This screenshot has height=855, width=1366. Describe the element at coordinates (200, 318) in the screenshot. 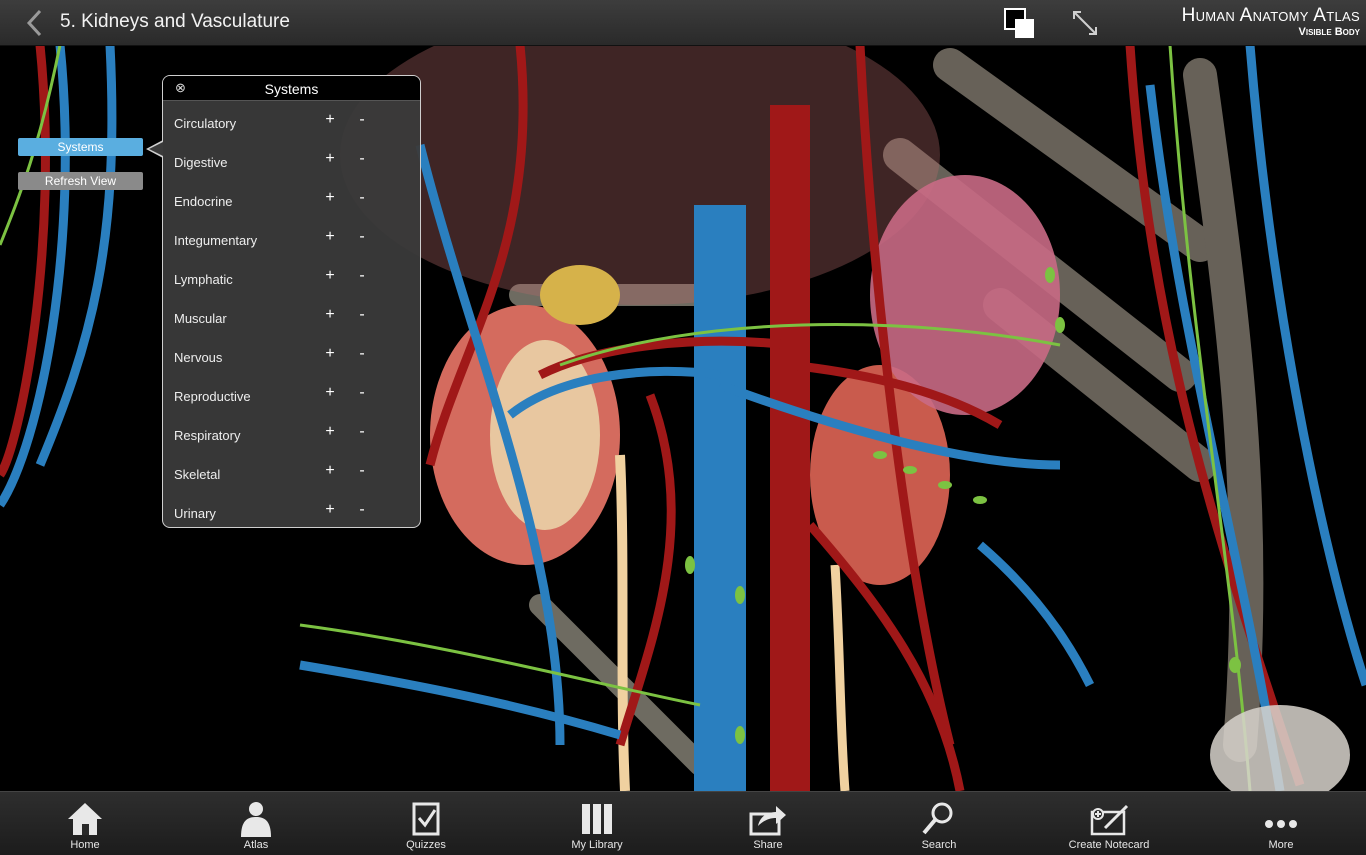

I see `system-label: Muscular` at that location.